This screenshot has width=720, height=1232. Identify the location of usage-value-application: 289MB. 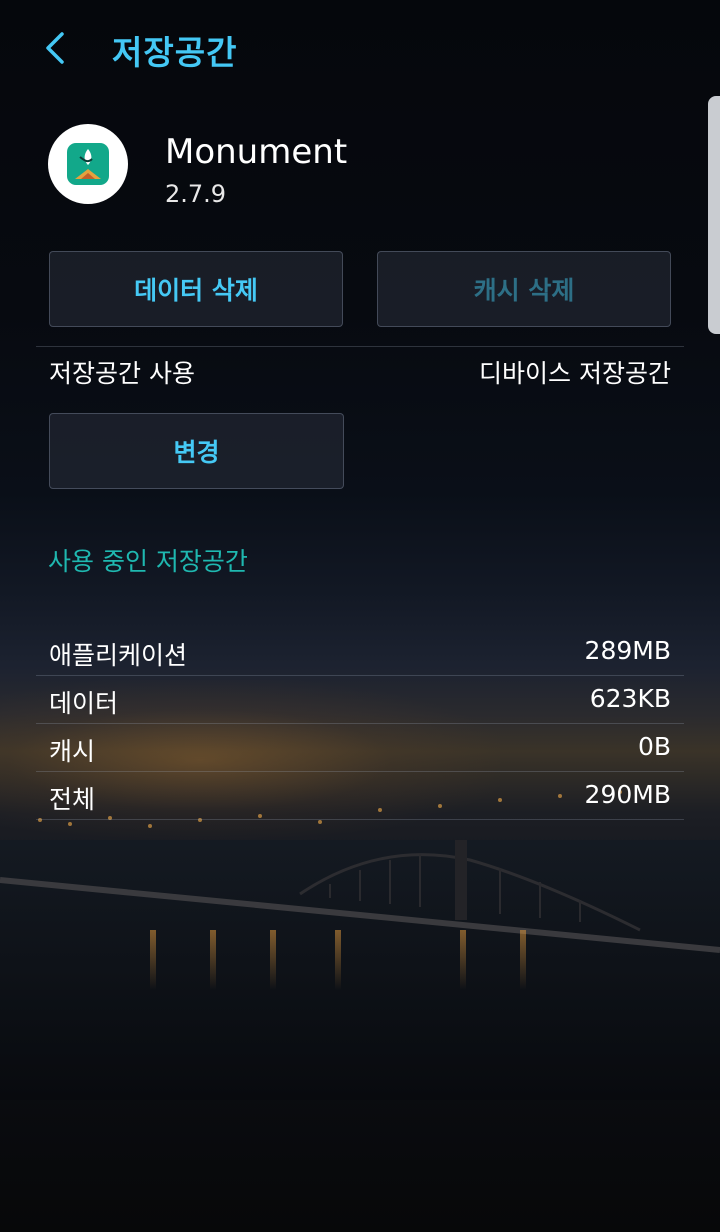
(627, 650).